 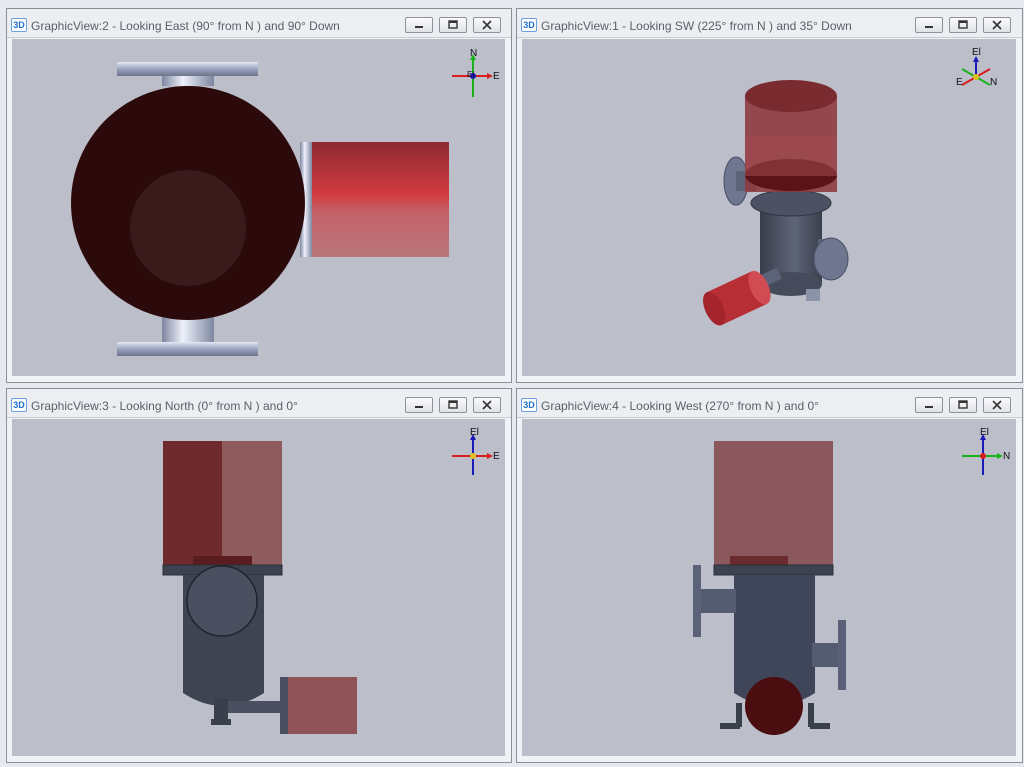 I want to click on red-cylinder-top, so click(x=791, y=96).